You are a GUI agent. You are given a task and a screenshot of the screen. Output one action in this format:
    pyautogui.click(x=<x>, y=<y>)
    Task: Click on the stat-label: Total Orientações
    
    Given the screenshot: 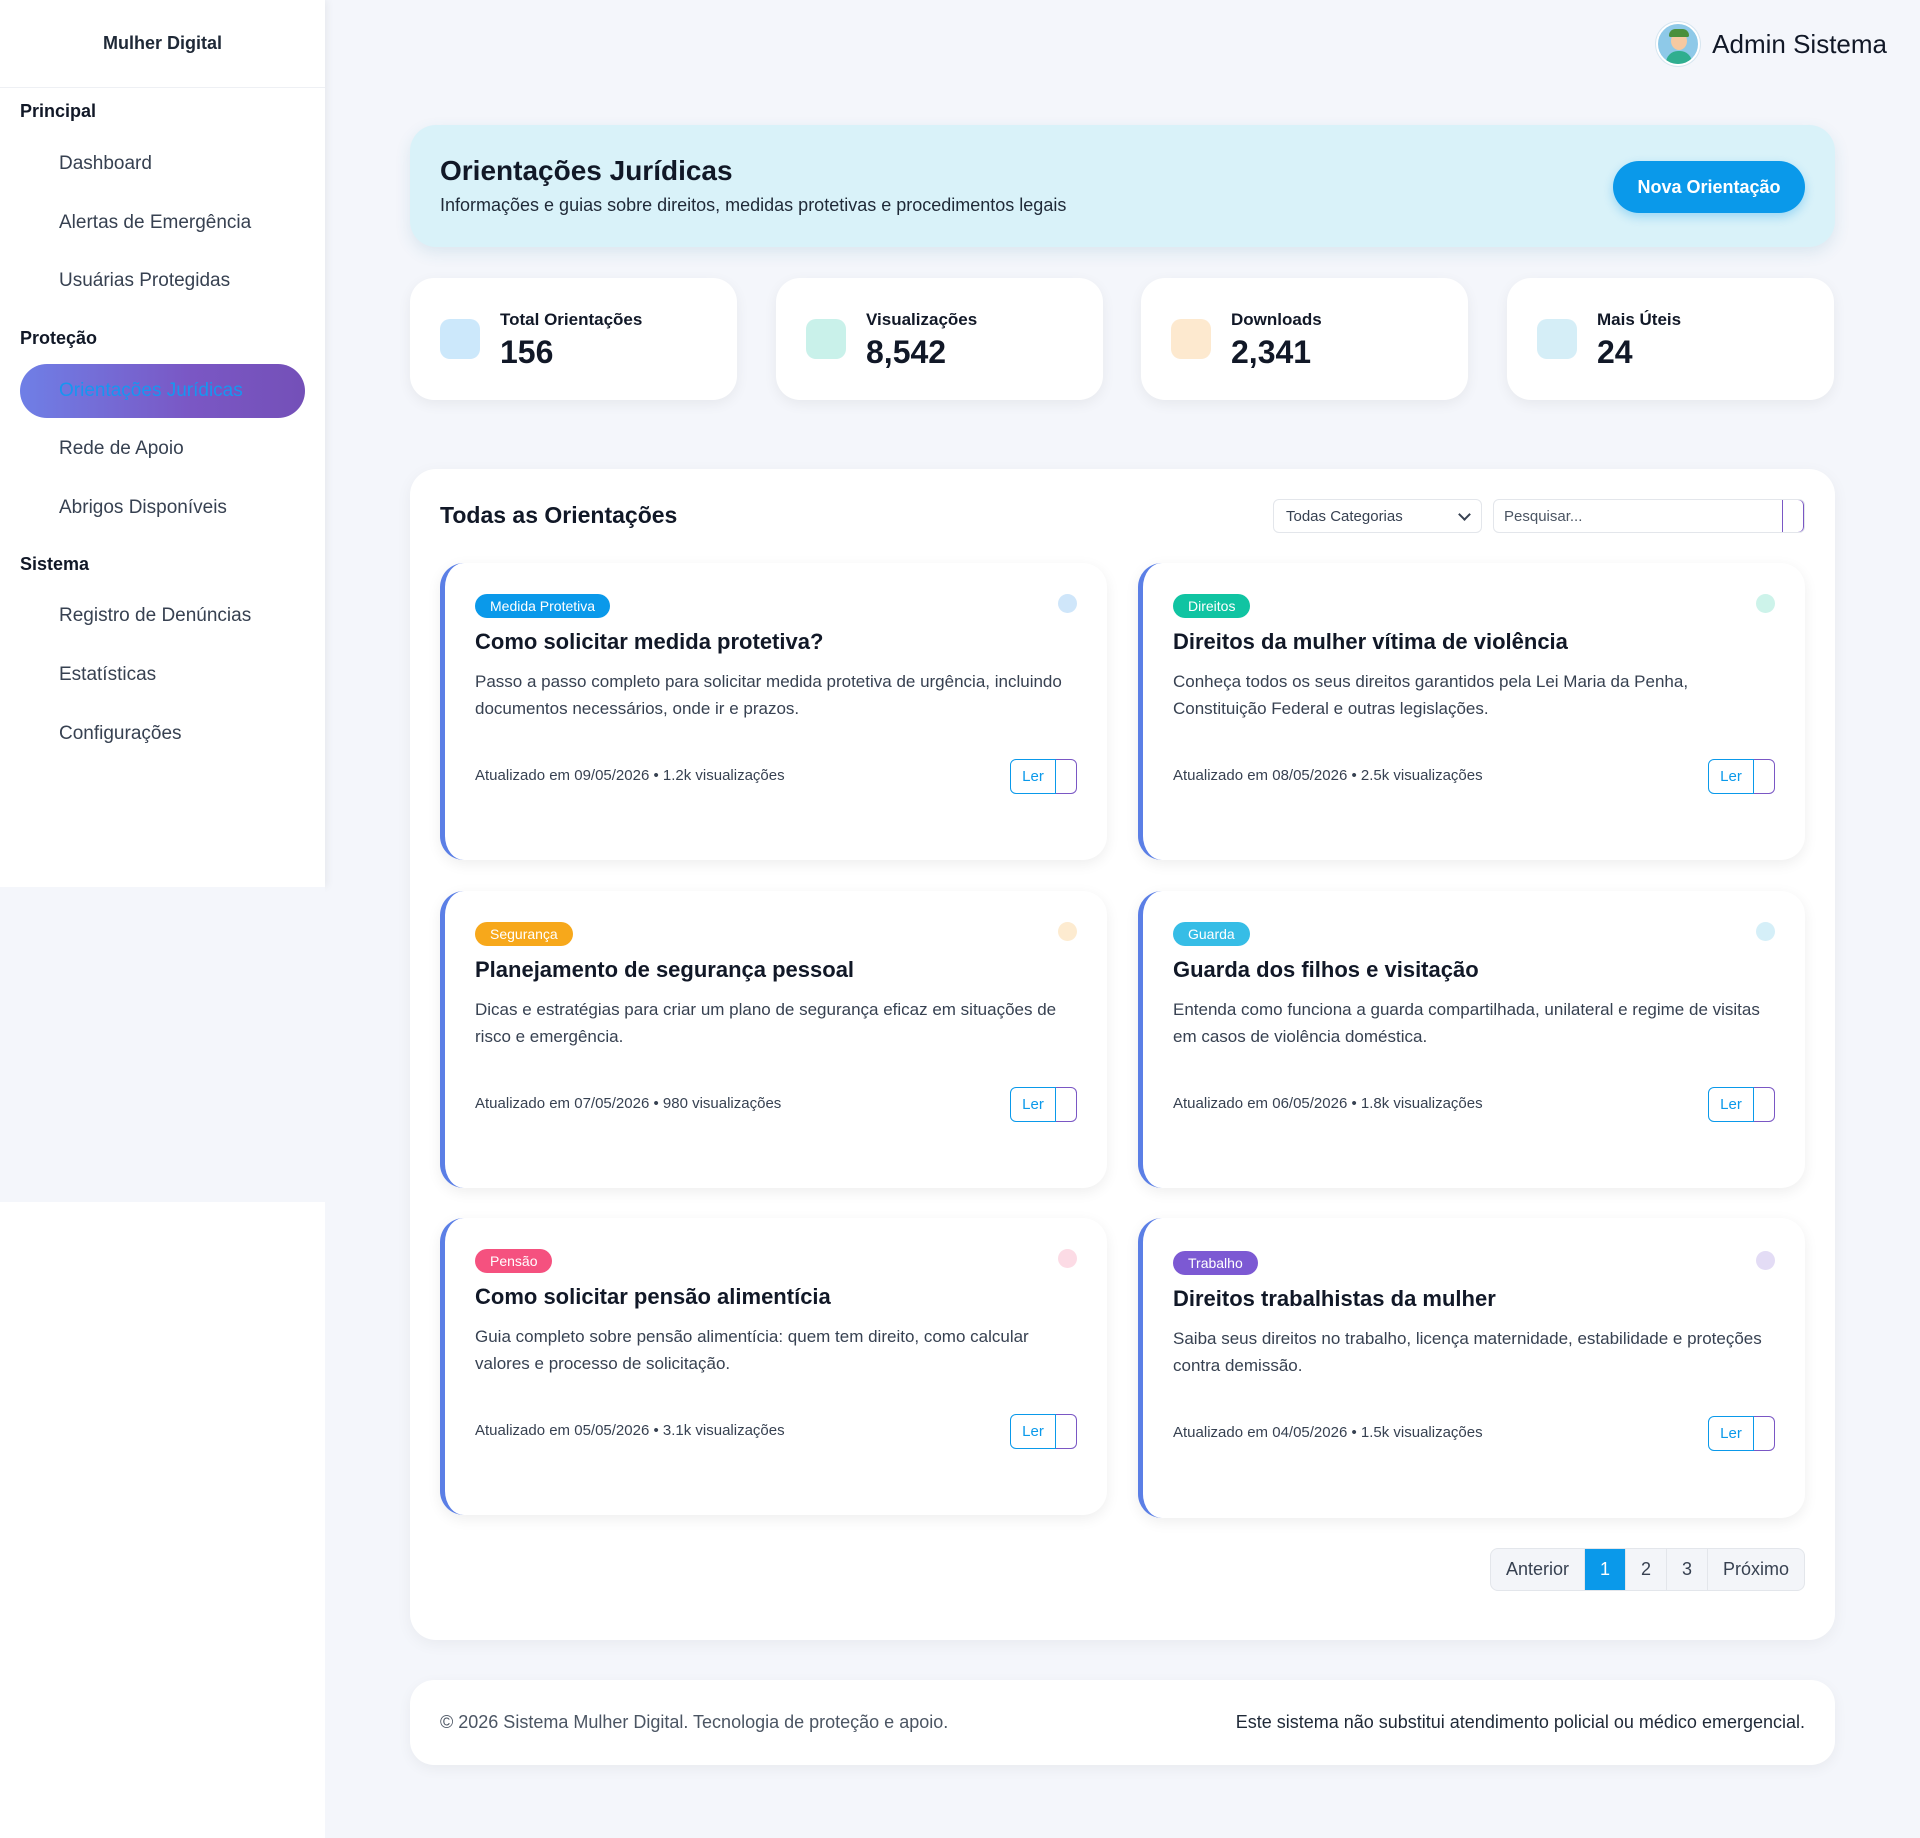 What is the action you would take?
    pyautogui.click(x=571, y=319)
    